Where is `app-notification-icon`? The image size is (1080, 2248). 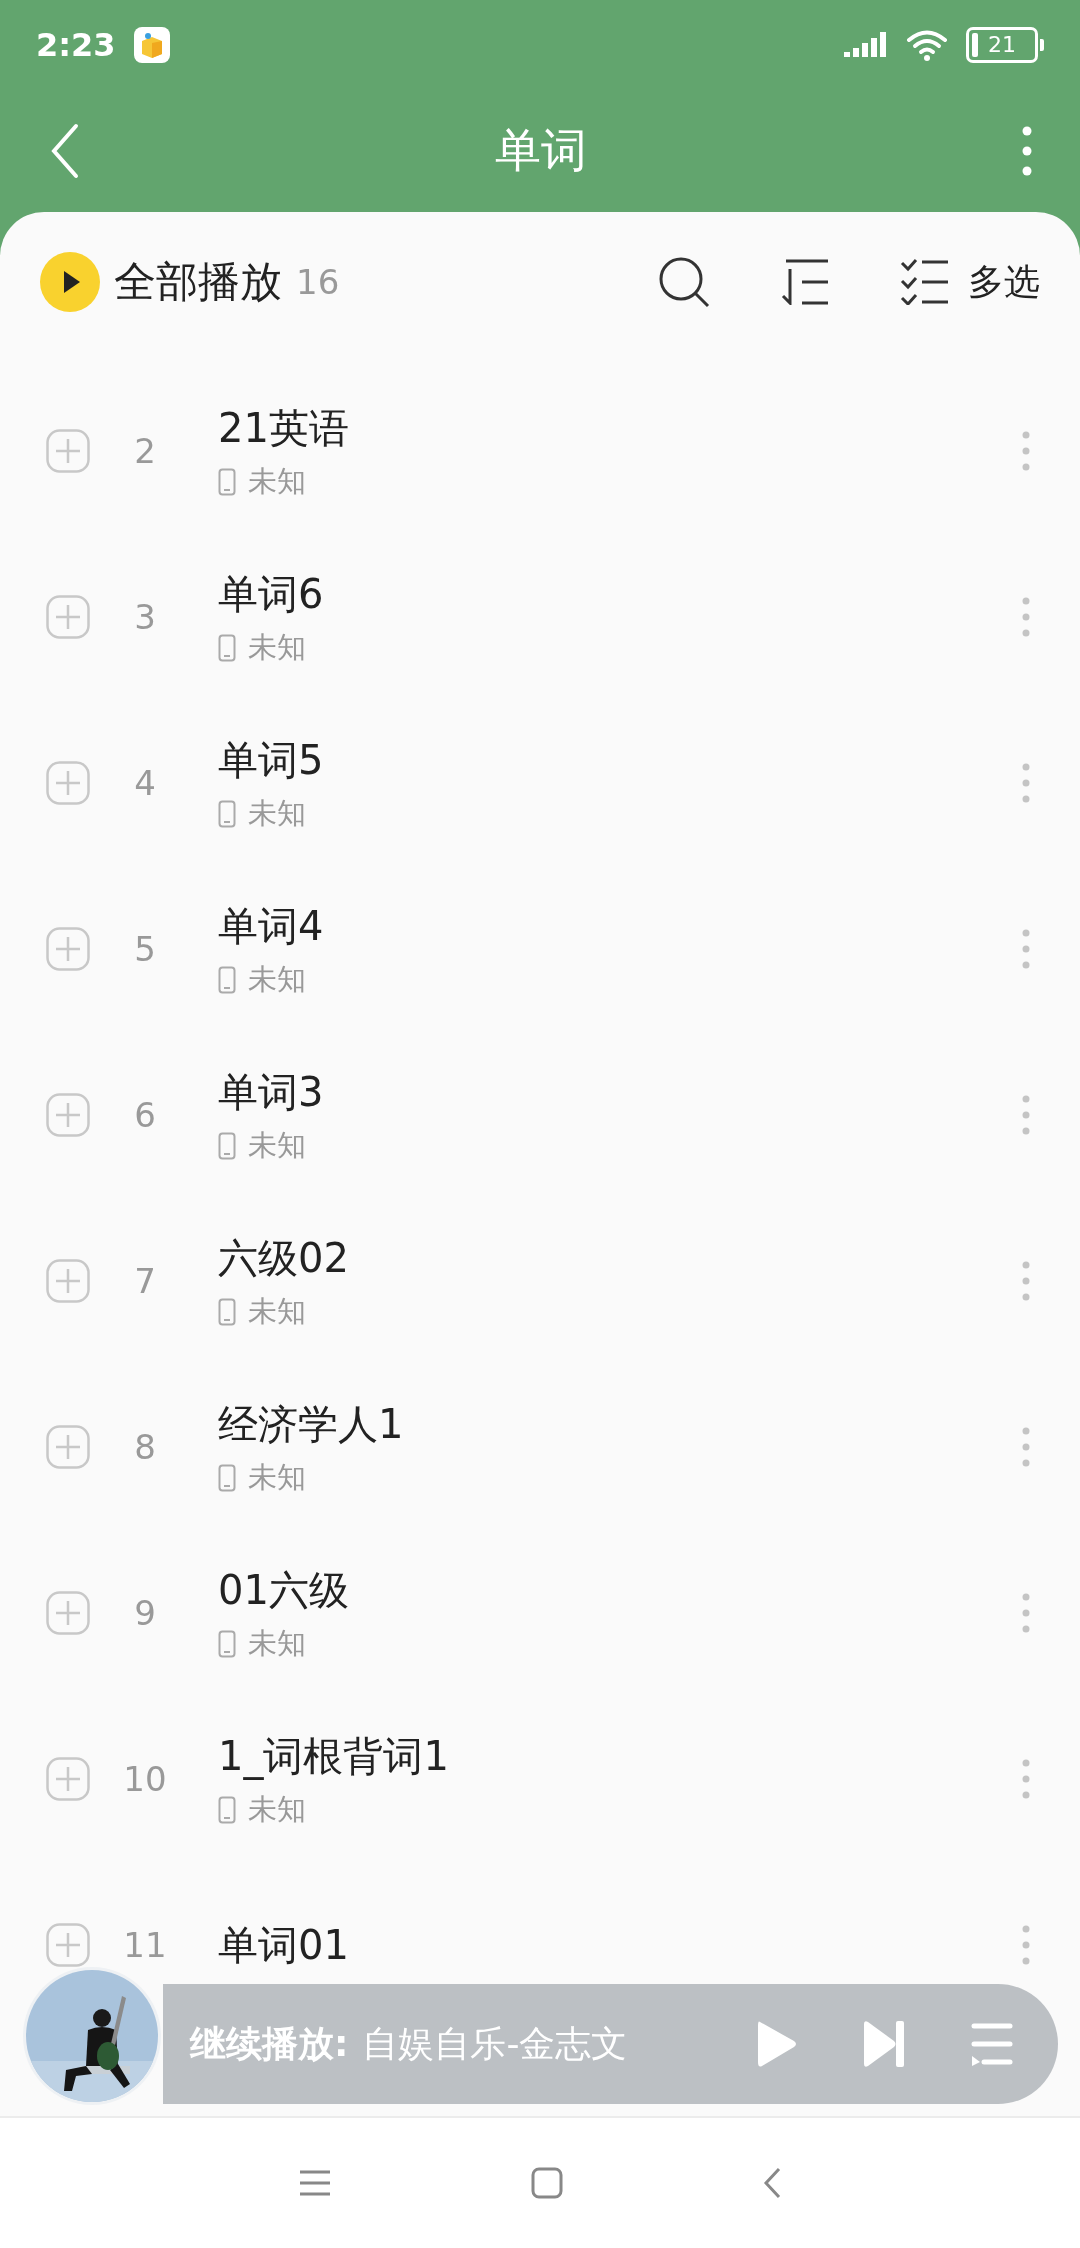
app-notification-icon is located at coordinates (151, 45).